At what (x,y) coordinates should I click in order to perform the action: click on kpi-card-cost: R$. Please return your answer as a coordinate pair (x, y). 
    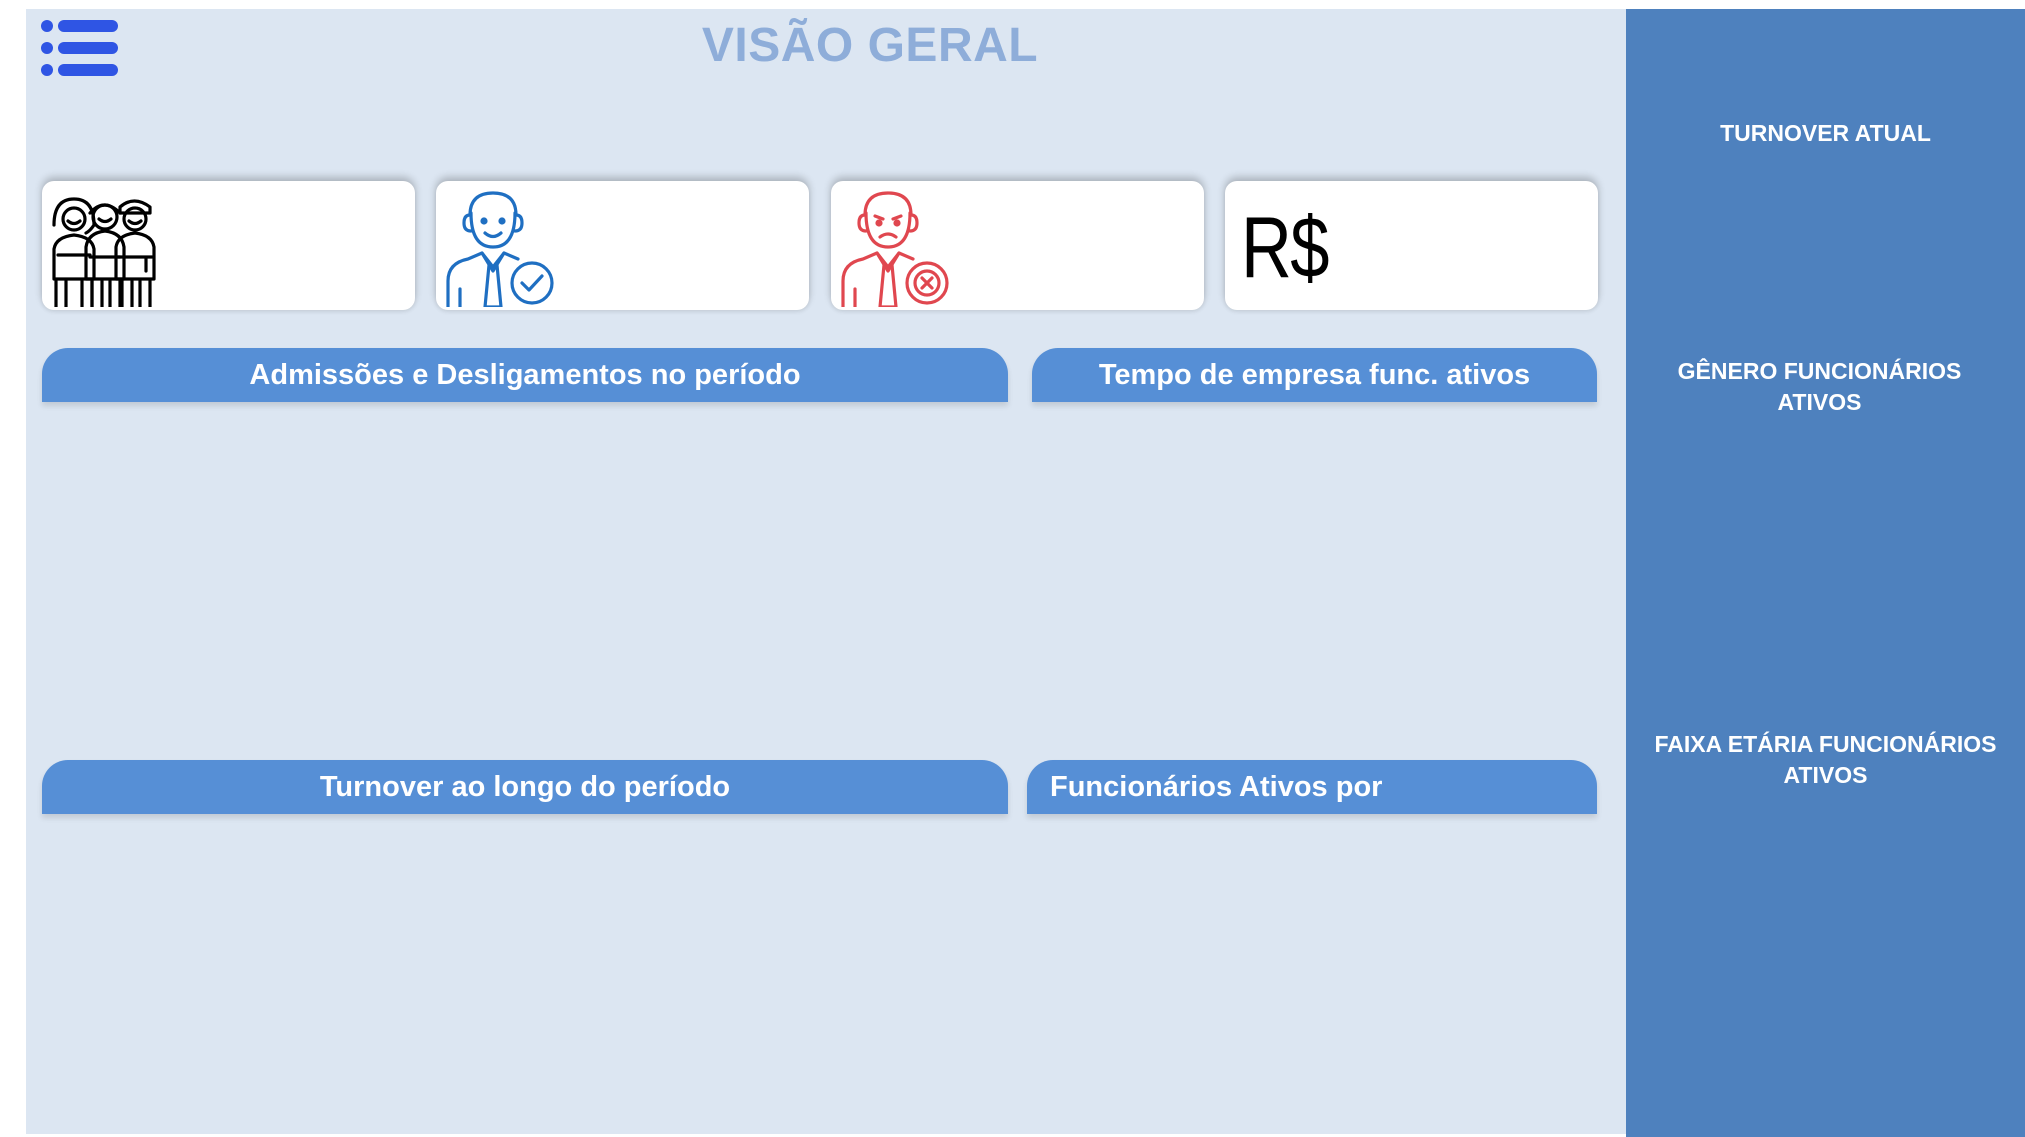
    Looking at the image, I should click on (1411, 245).